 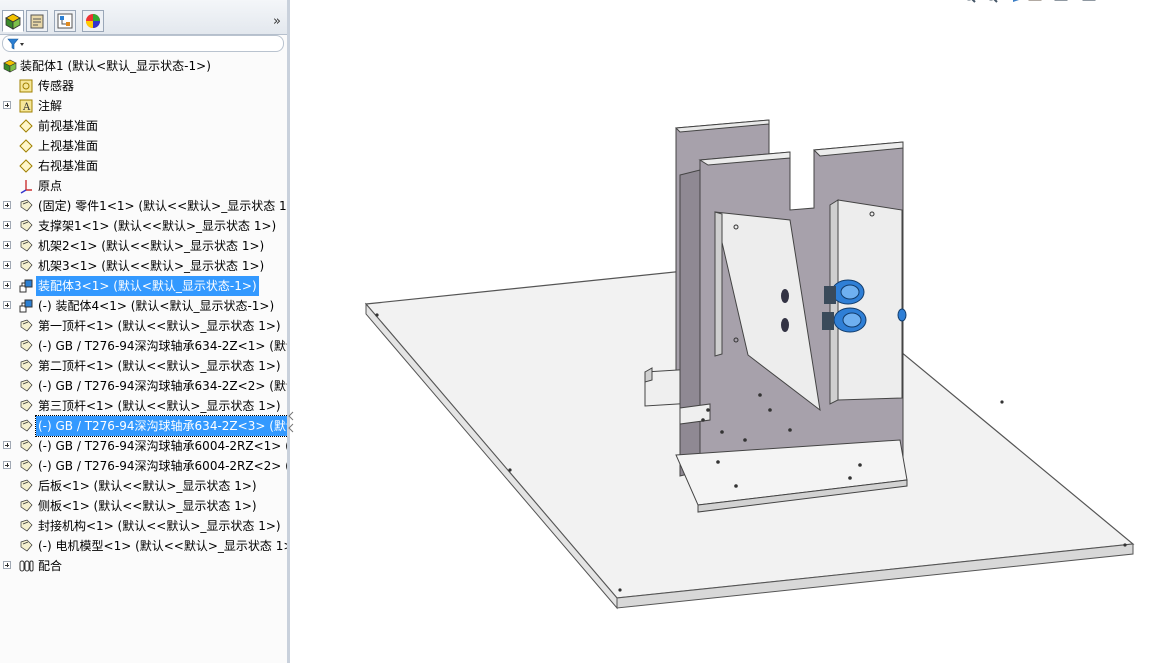 I want to click on origin-icon, so click(x=26, y=186).